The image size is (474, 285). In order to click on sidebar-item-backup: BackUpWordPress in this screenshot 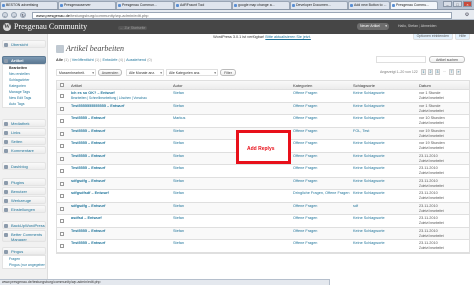, I will do `click(24, 225)`.